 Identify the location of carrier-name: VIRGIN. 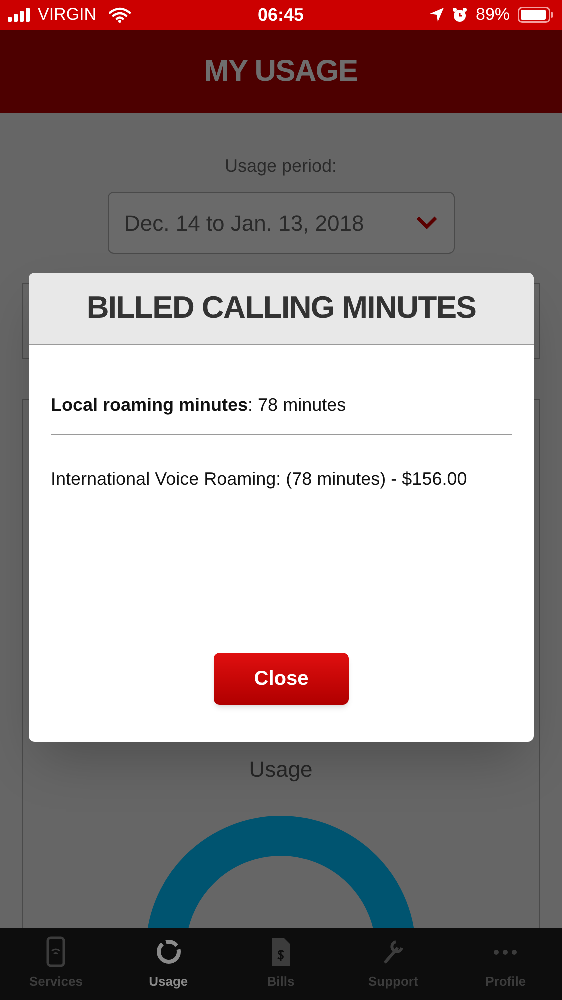
(67, 15).